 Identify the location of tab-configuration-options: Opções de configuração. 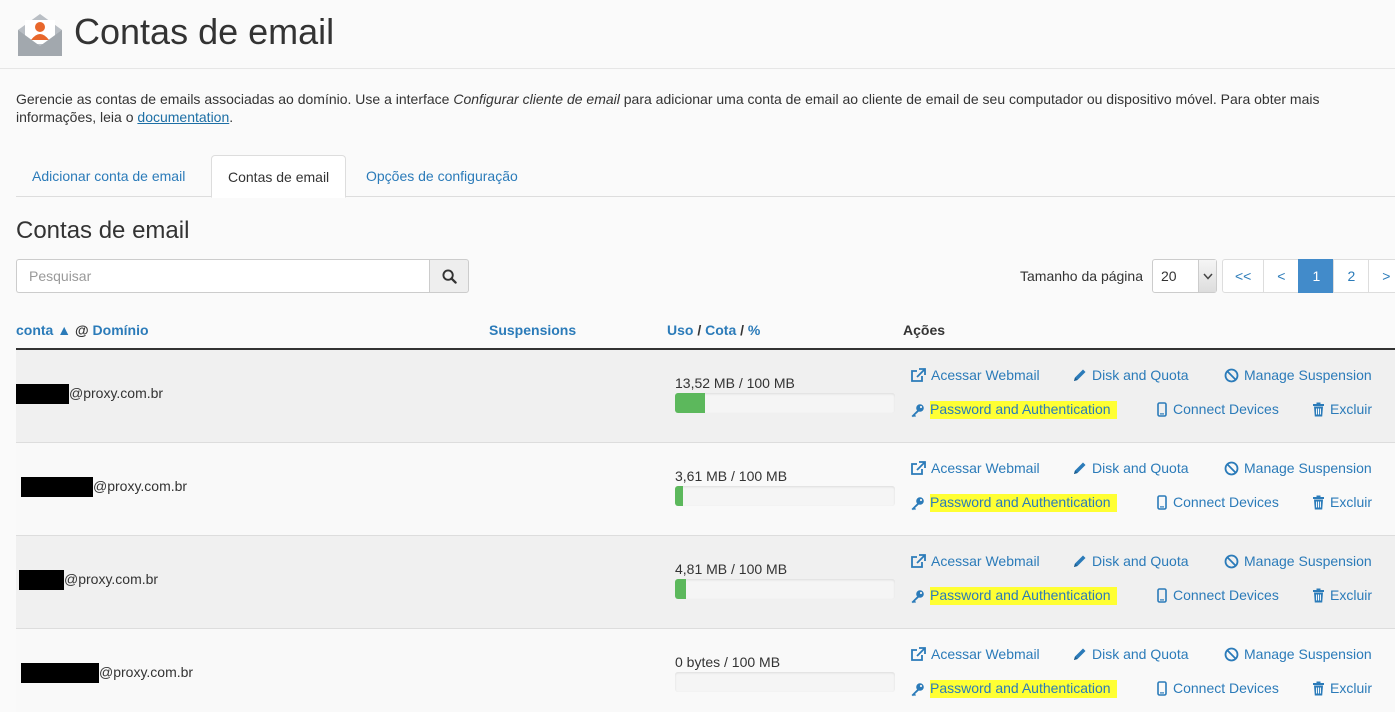
(442, 176).